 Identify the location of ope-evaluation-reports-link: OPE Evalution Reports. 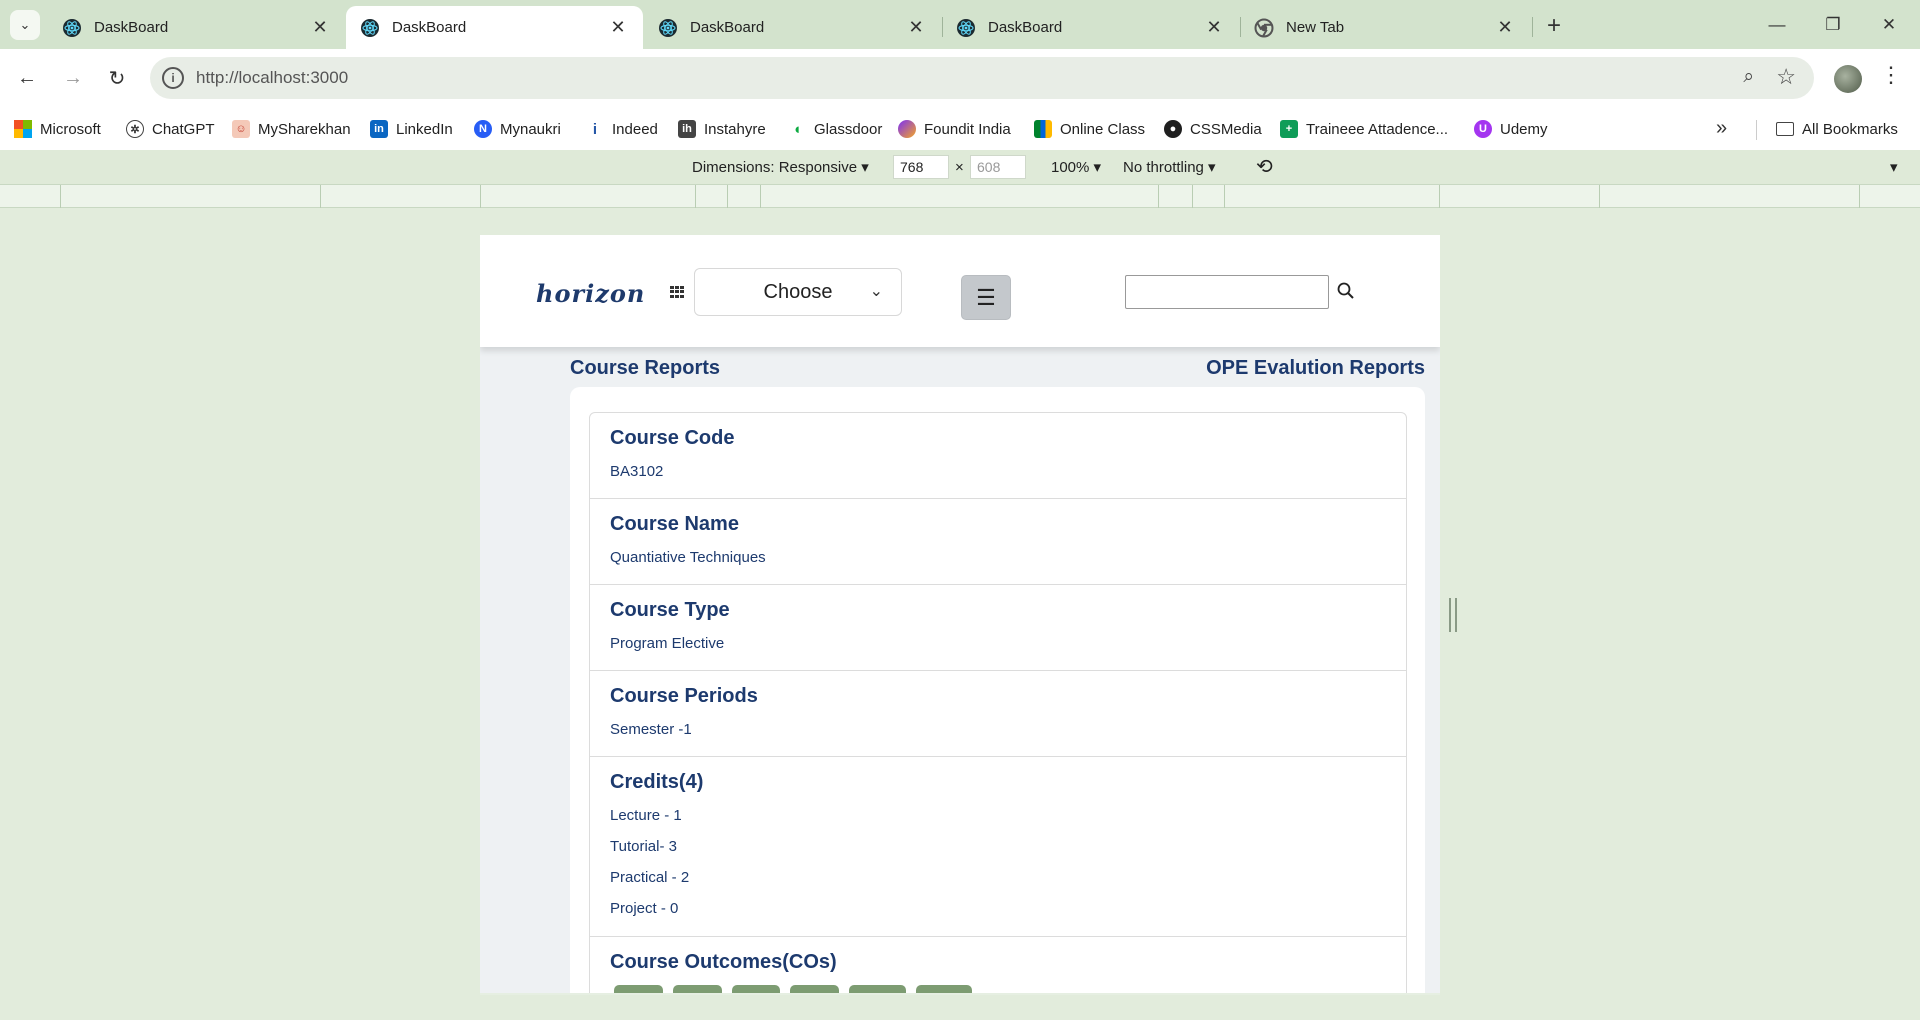
(1315, 368).